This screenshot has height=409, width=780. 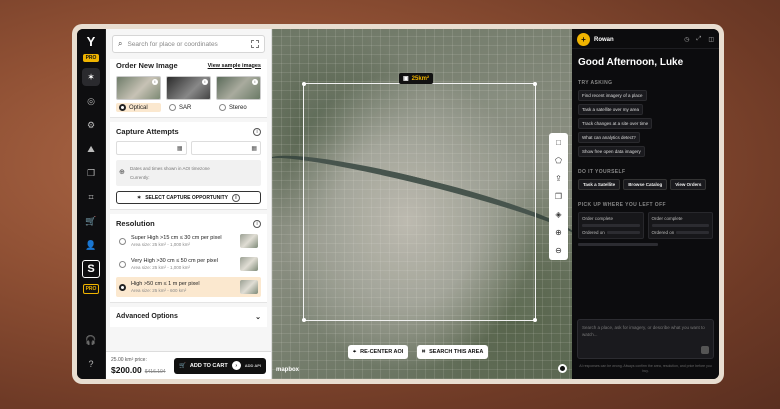 What do you see at coordinates (559, 160) in the screenshot?
I see `polygon-tool-icon: ⬠` at bounding box center [559, 160].